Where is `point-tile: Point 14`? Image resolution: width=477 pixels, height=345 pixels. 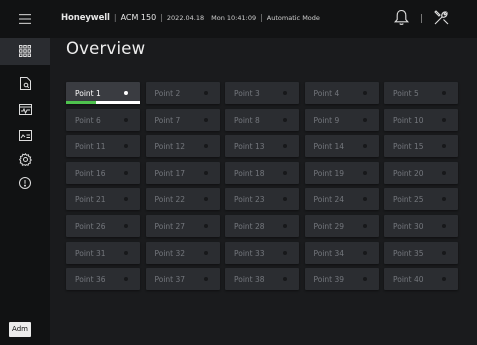
point-tile: Point 14 is located at coordinates (341, 146).